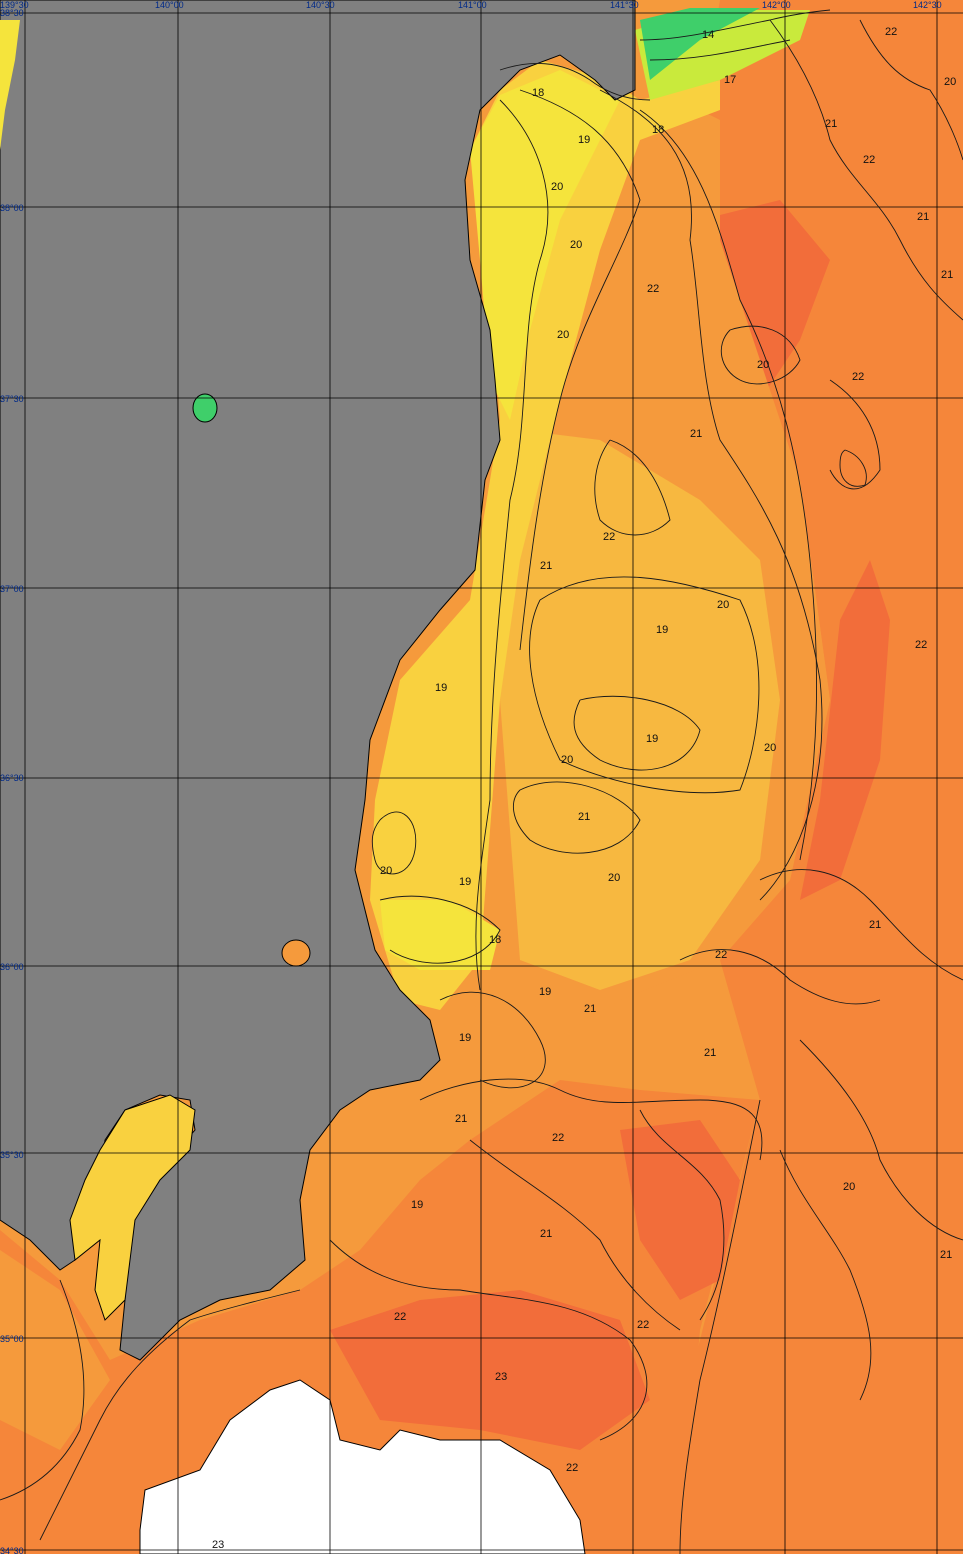  What do you see at coordinates (12, 1339) in the screenshot?
I see `latitude-label: 35°00` at bounding box center [12, 1339].